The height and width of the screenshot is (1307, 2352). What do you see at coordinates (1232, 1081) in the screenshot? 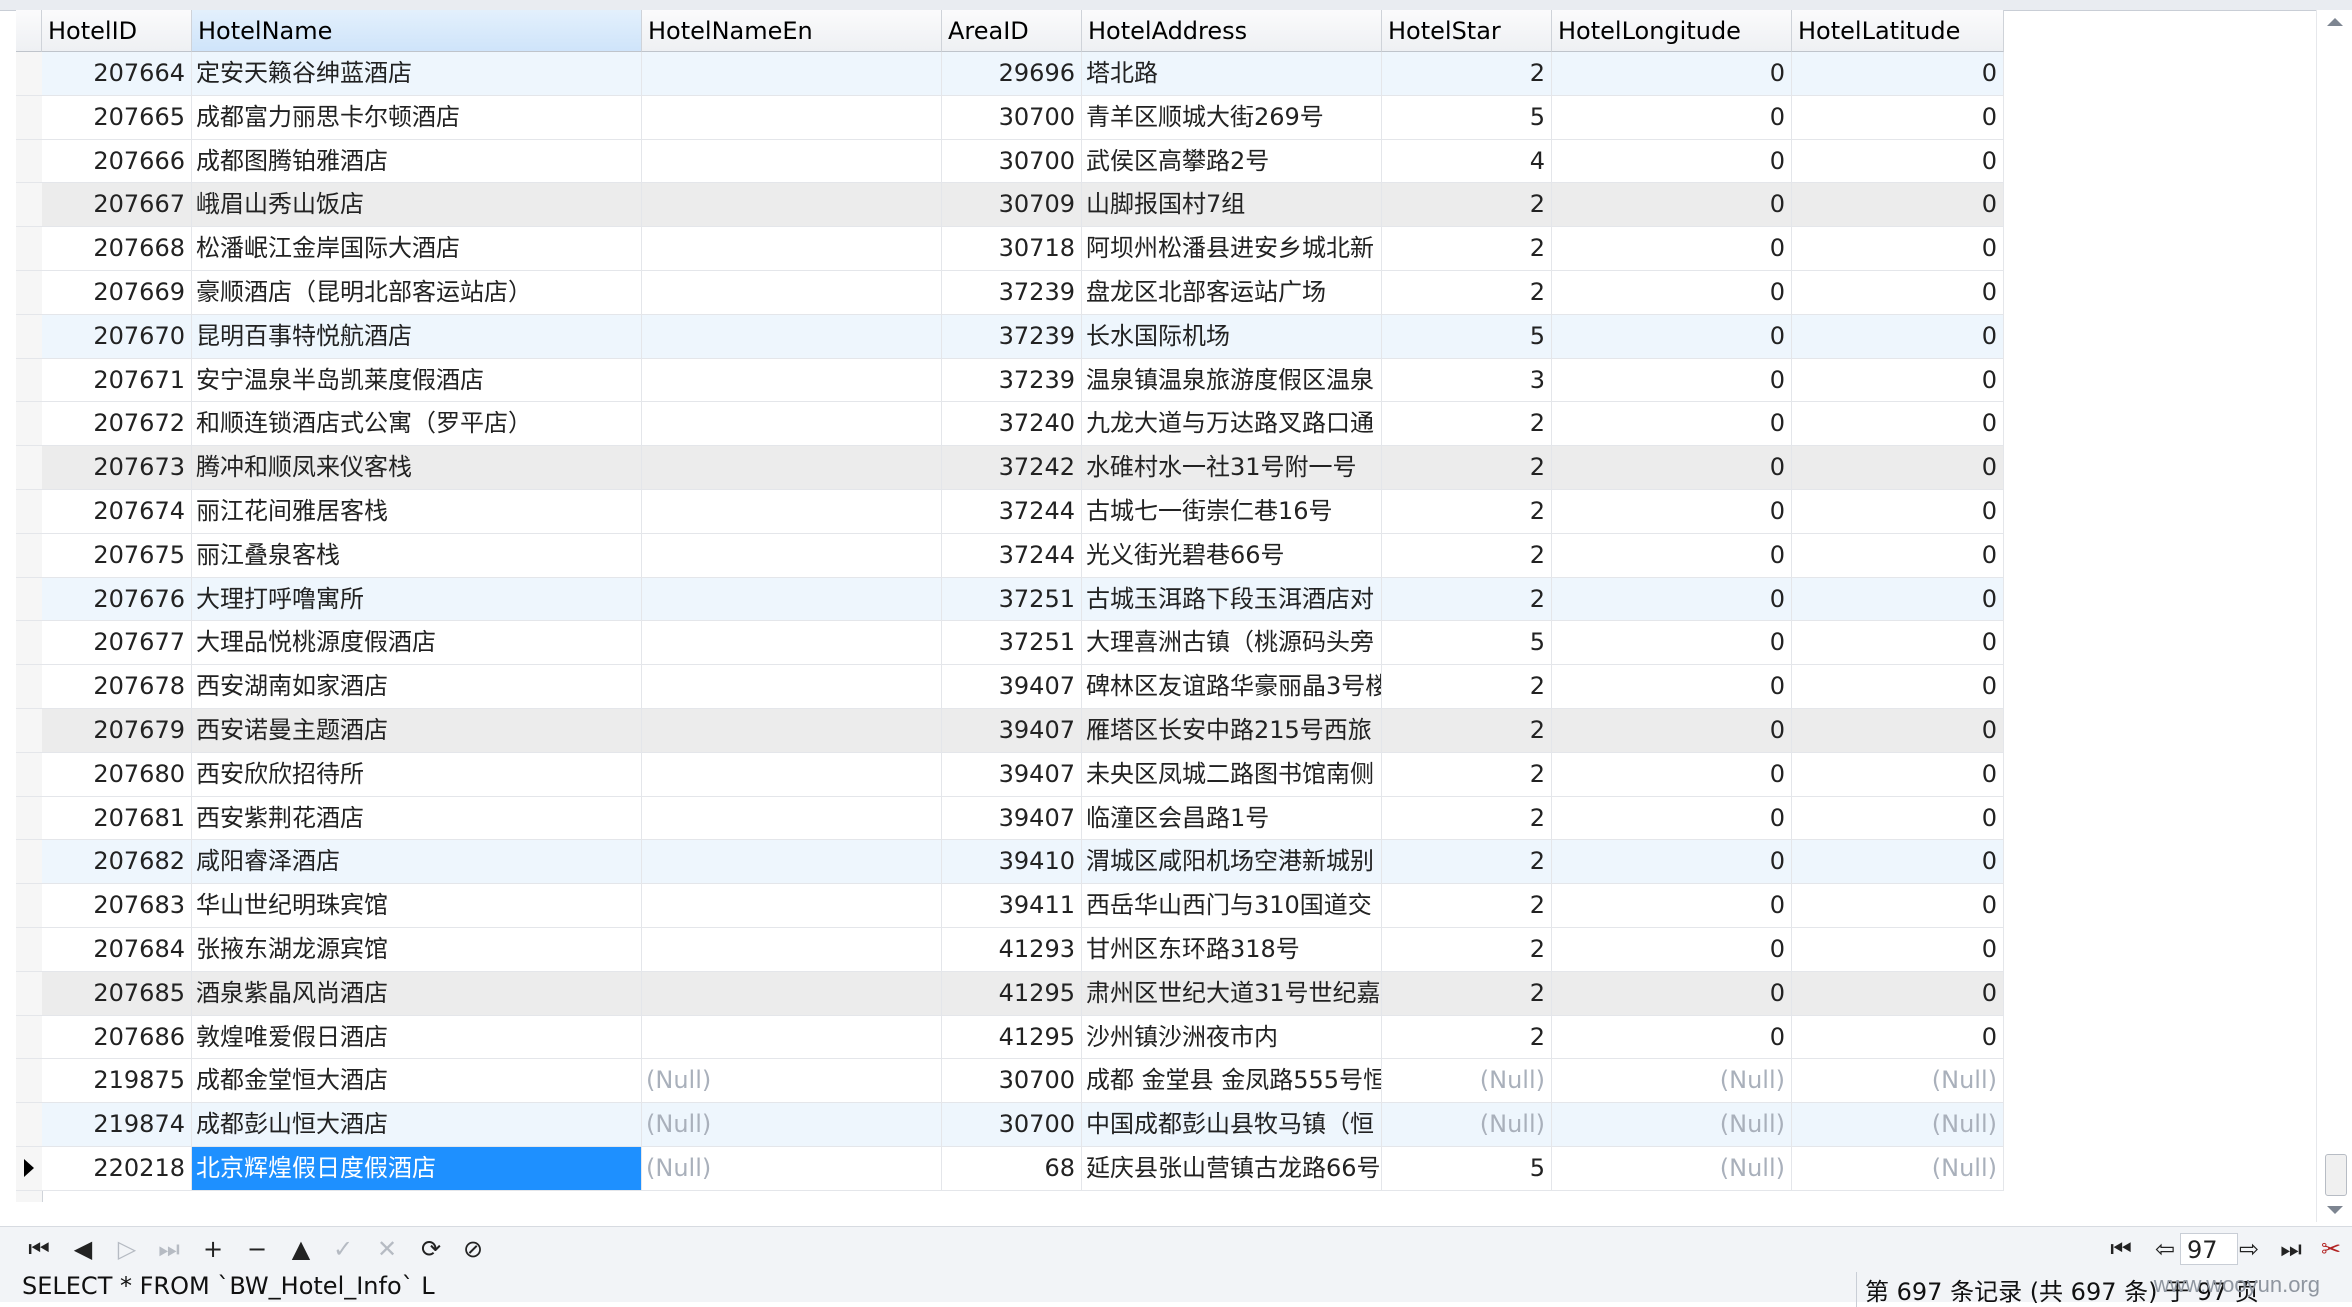
I see `cell-hoteladdress: 成都 金堂县 金凤路555号恒` at bounding box center [1232, 1081].